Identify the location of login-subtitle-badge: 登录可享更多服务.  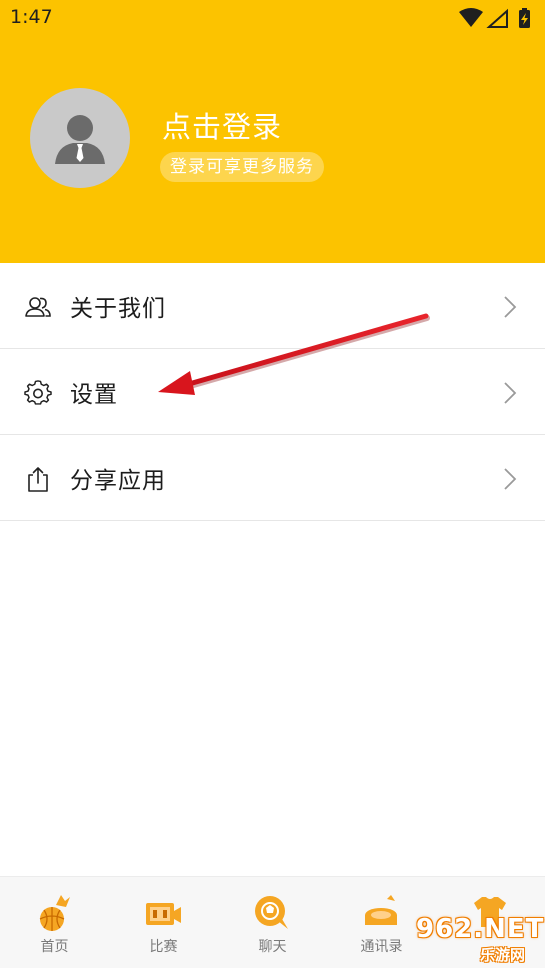
(242, 167).